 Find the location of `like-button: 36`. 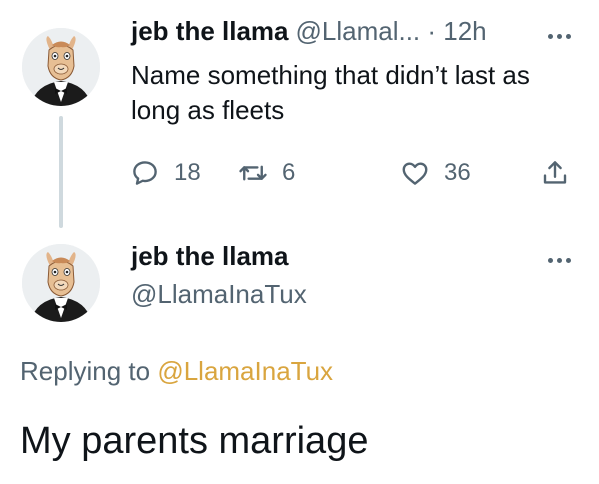

like-button: 36 is located at coordinates (435, 173).